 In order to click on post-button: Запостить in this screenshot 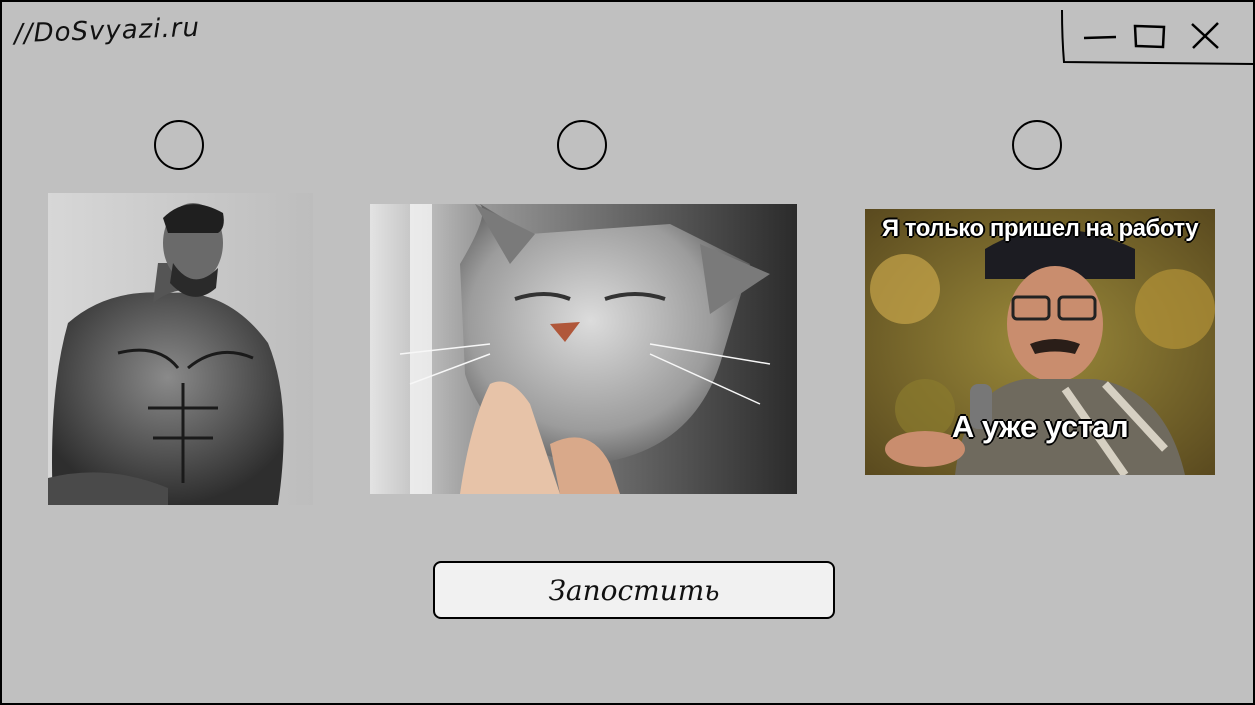, I will do `click(634, 590)`.